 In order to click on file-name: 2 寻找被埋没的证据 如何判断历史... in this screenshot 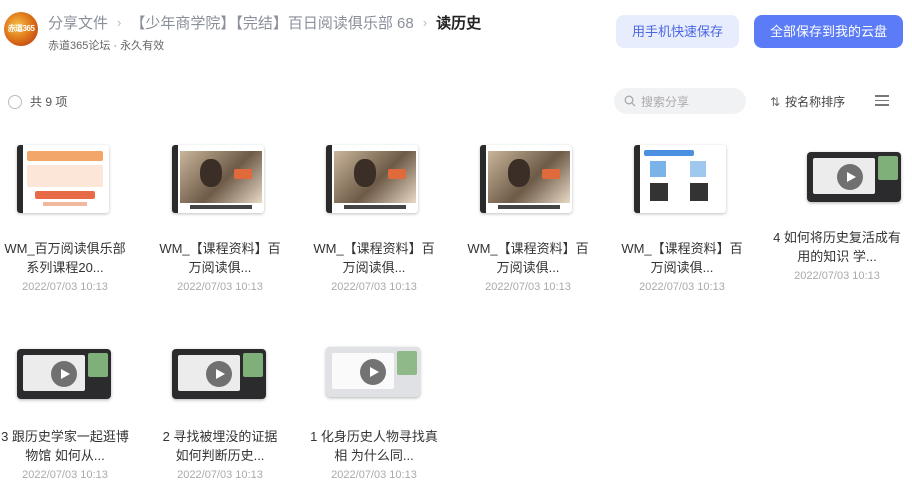, I will do `click(220, 446)`.